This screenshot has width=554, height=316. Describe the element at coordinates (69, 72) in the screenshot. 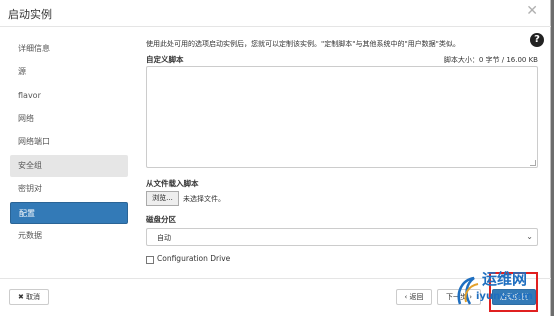

I see `sidebar-item-source: 源` at that location.